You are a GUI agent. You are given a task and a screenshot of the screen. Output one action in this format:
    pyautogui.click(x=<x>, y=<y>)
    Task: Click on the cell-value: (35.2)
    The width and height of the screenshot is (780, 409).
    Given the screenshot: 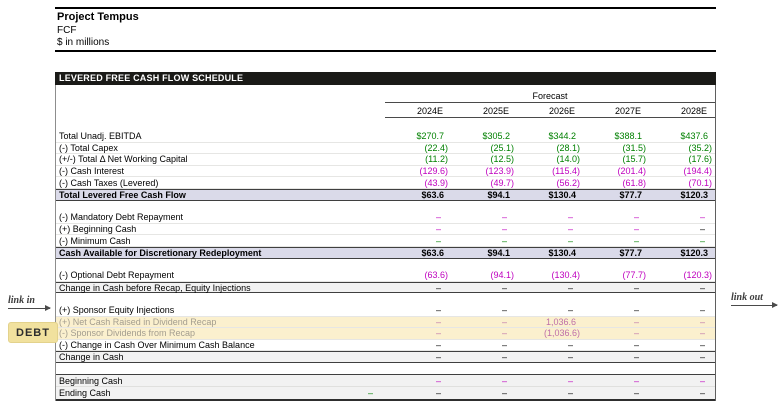 What is the action you would take?
    pyautogui.click(x=682, y=148)
    